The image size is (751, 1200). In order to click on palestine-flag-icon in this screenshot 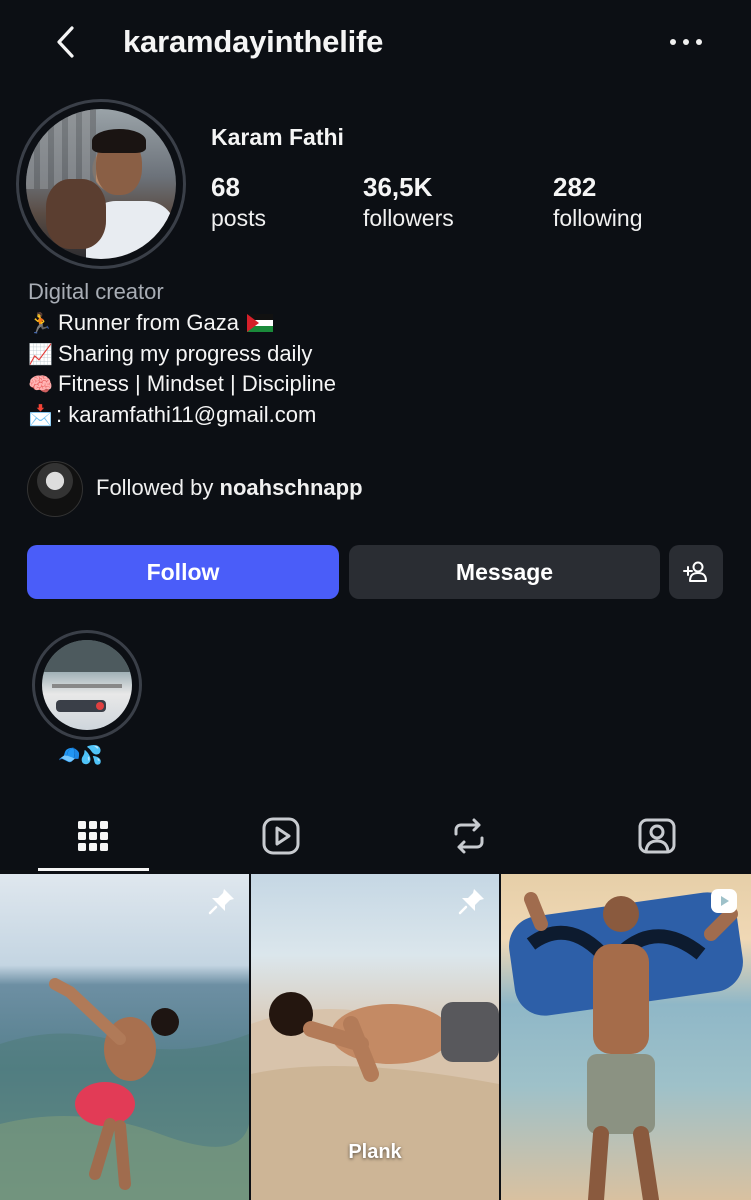, I will do `click(259, 323)`.